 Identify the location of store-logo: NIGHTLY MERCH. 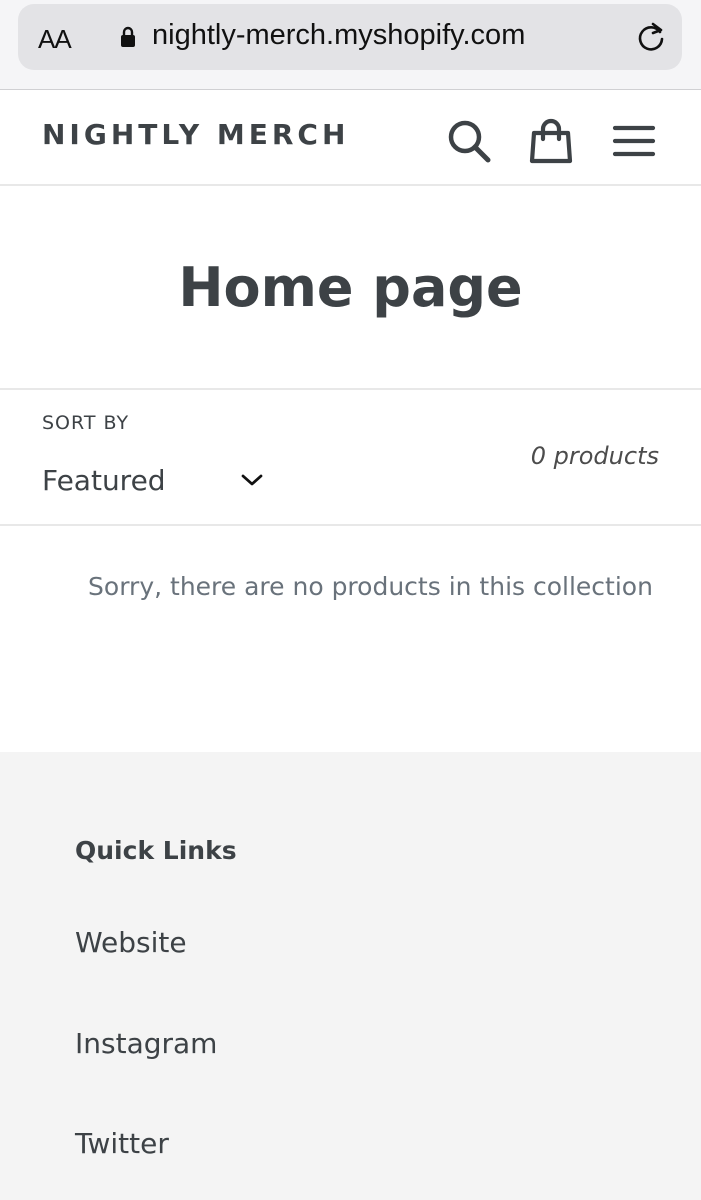
(195, 134).